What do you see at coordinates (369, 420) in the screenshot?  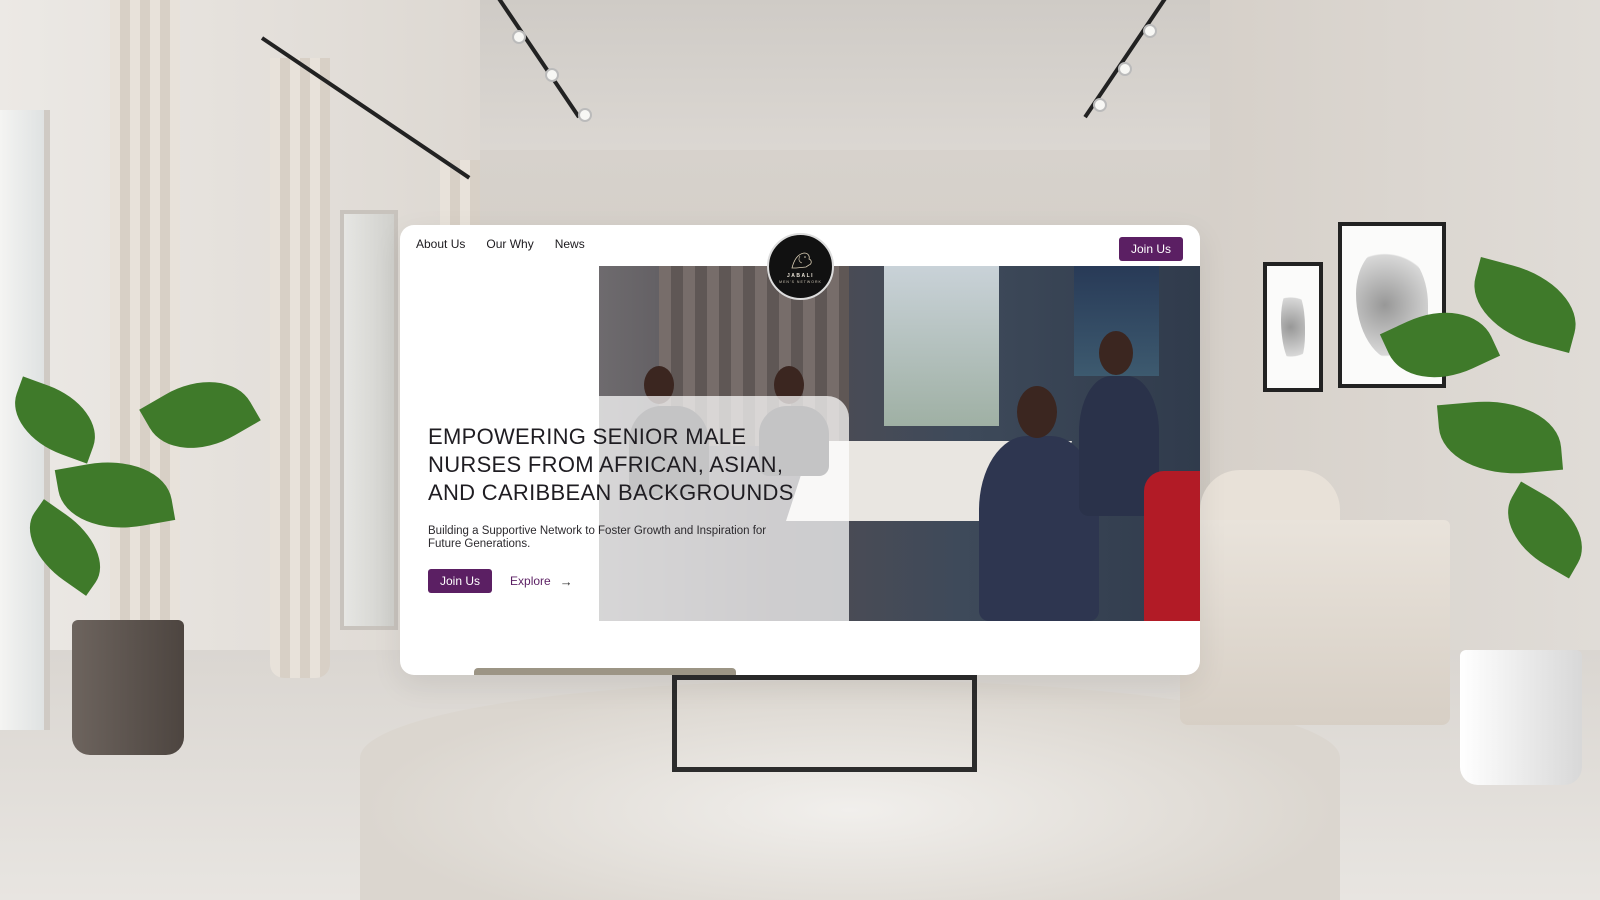 I see `glass-door` at bounding box center [369, 420].